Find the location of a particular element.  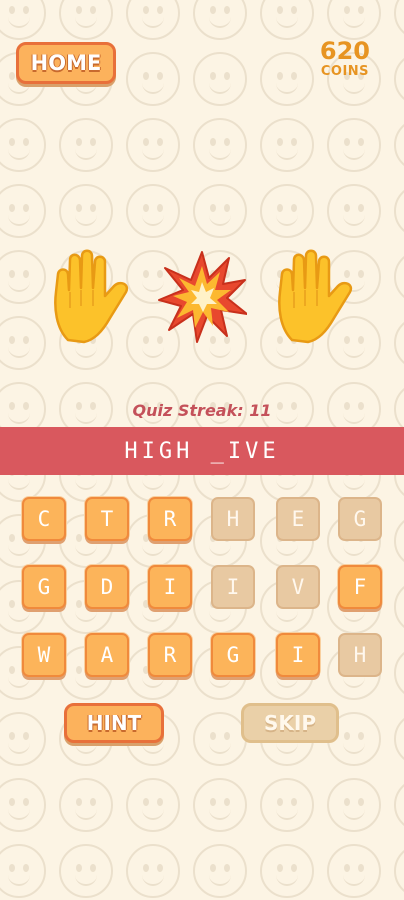

skip-button: SKIP is located at coordinates (290, 723).